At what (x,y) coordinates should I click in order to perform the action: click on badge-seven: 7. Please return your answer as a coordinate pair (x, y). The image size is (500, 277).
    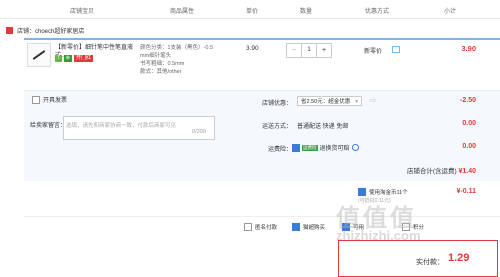
    Looking at the image, I should click on (58, 58).